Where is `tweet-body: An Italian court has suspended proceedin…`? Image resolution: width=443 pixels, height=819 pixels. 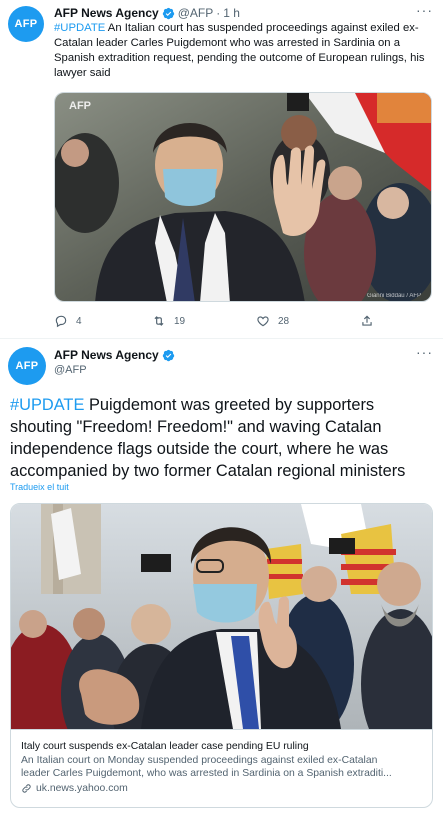
tweet-body: An Italian court has suspended proceedin… is located at coordinates (239, 50).